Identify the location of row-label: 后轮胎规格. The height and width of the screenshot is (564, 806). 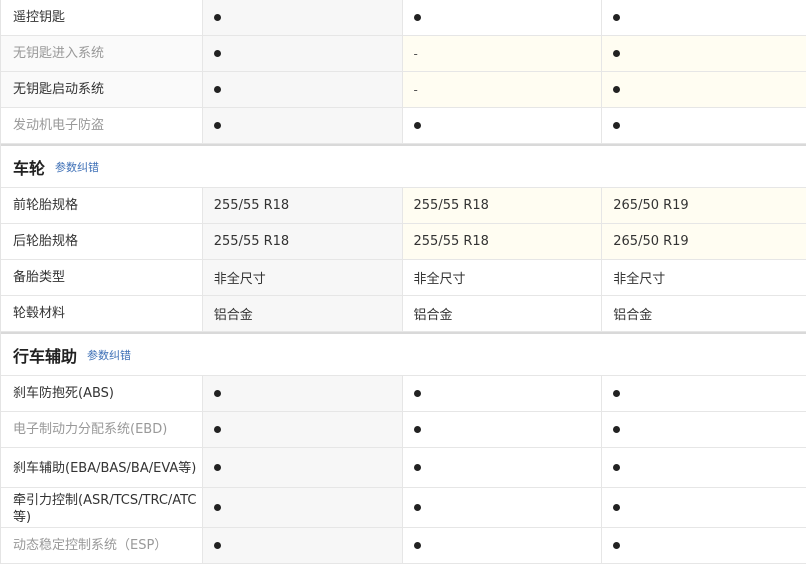
(102, 241).